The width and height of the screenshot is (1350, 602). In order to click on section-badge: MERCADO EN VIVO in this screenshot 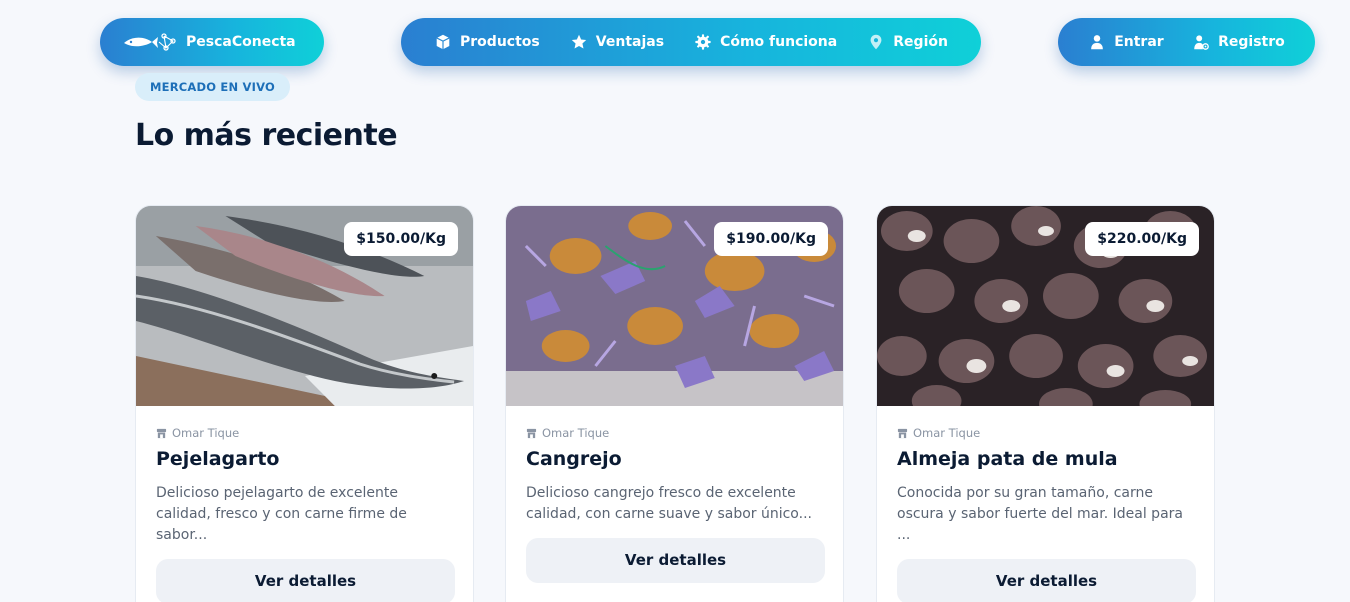, I will do `click(212, 87)`.